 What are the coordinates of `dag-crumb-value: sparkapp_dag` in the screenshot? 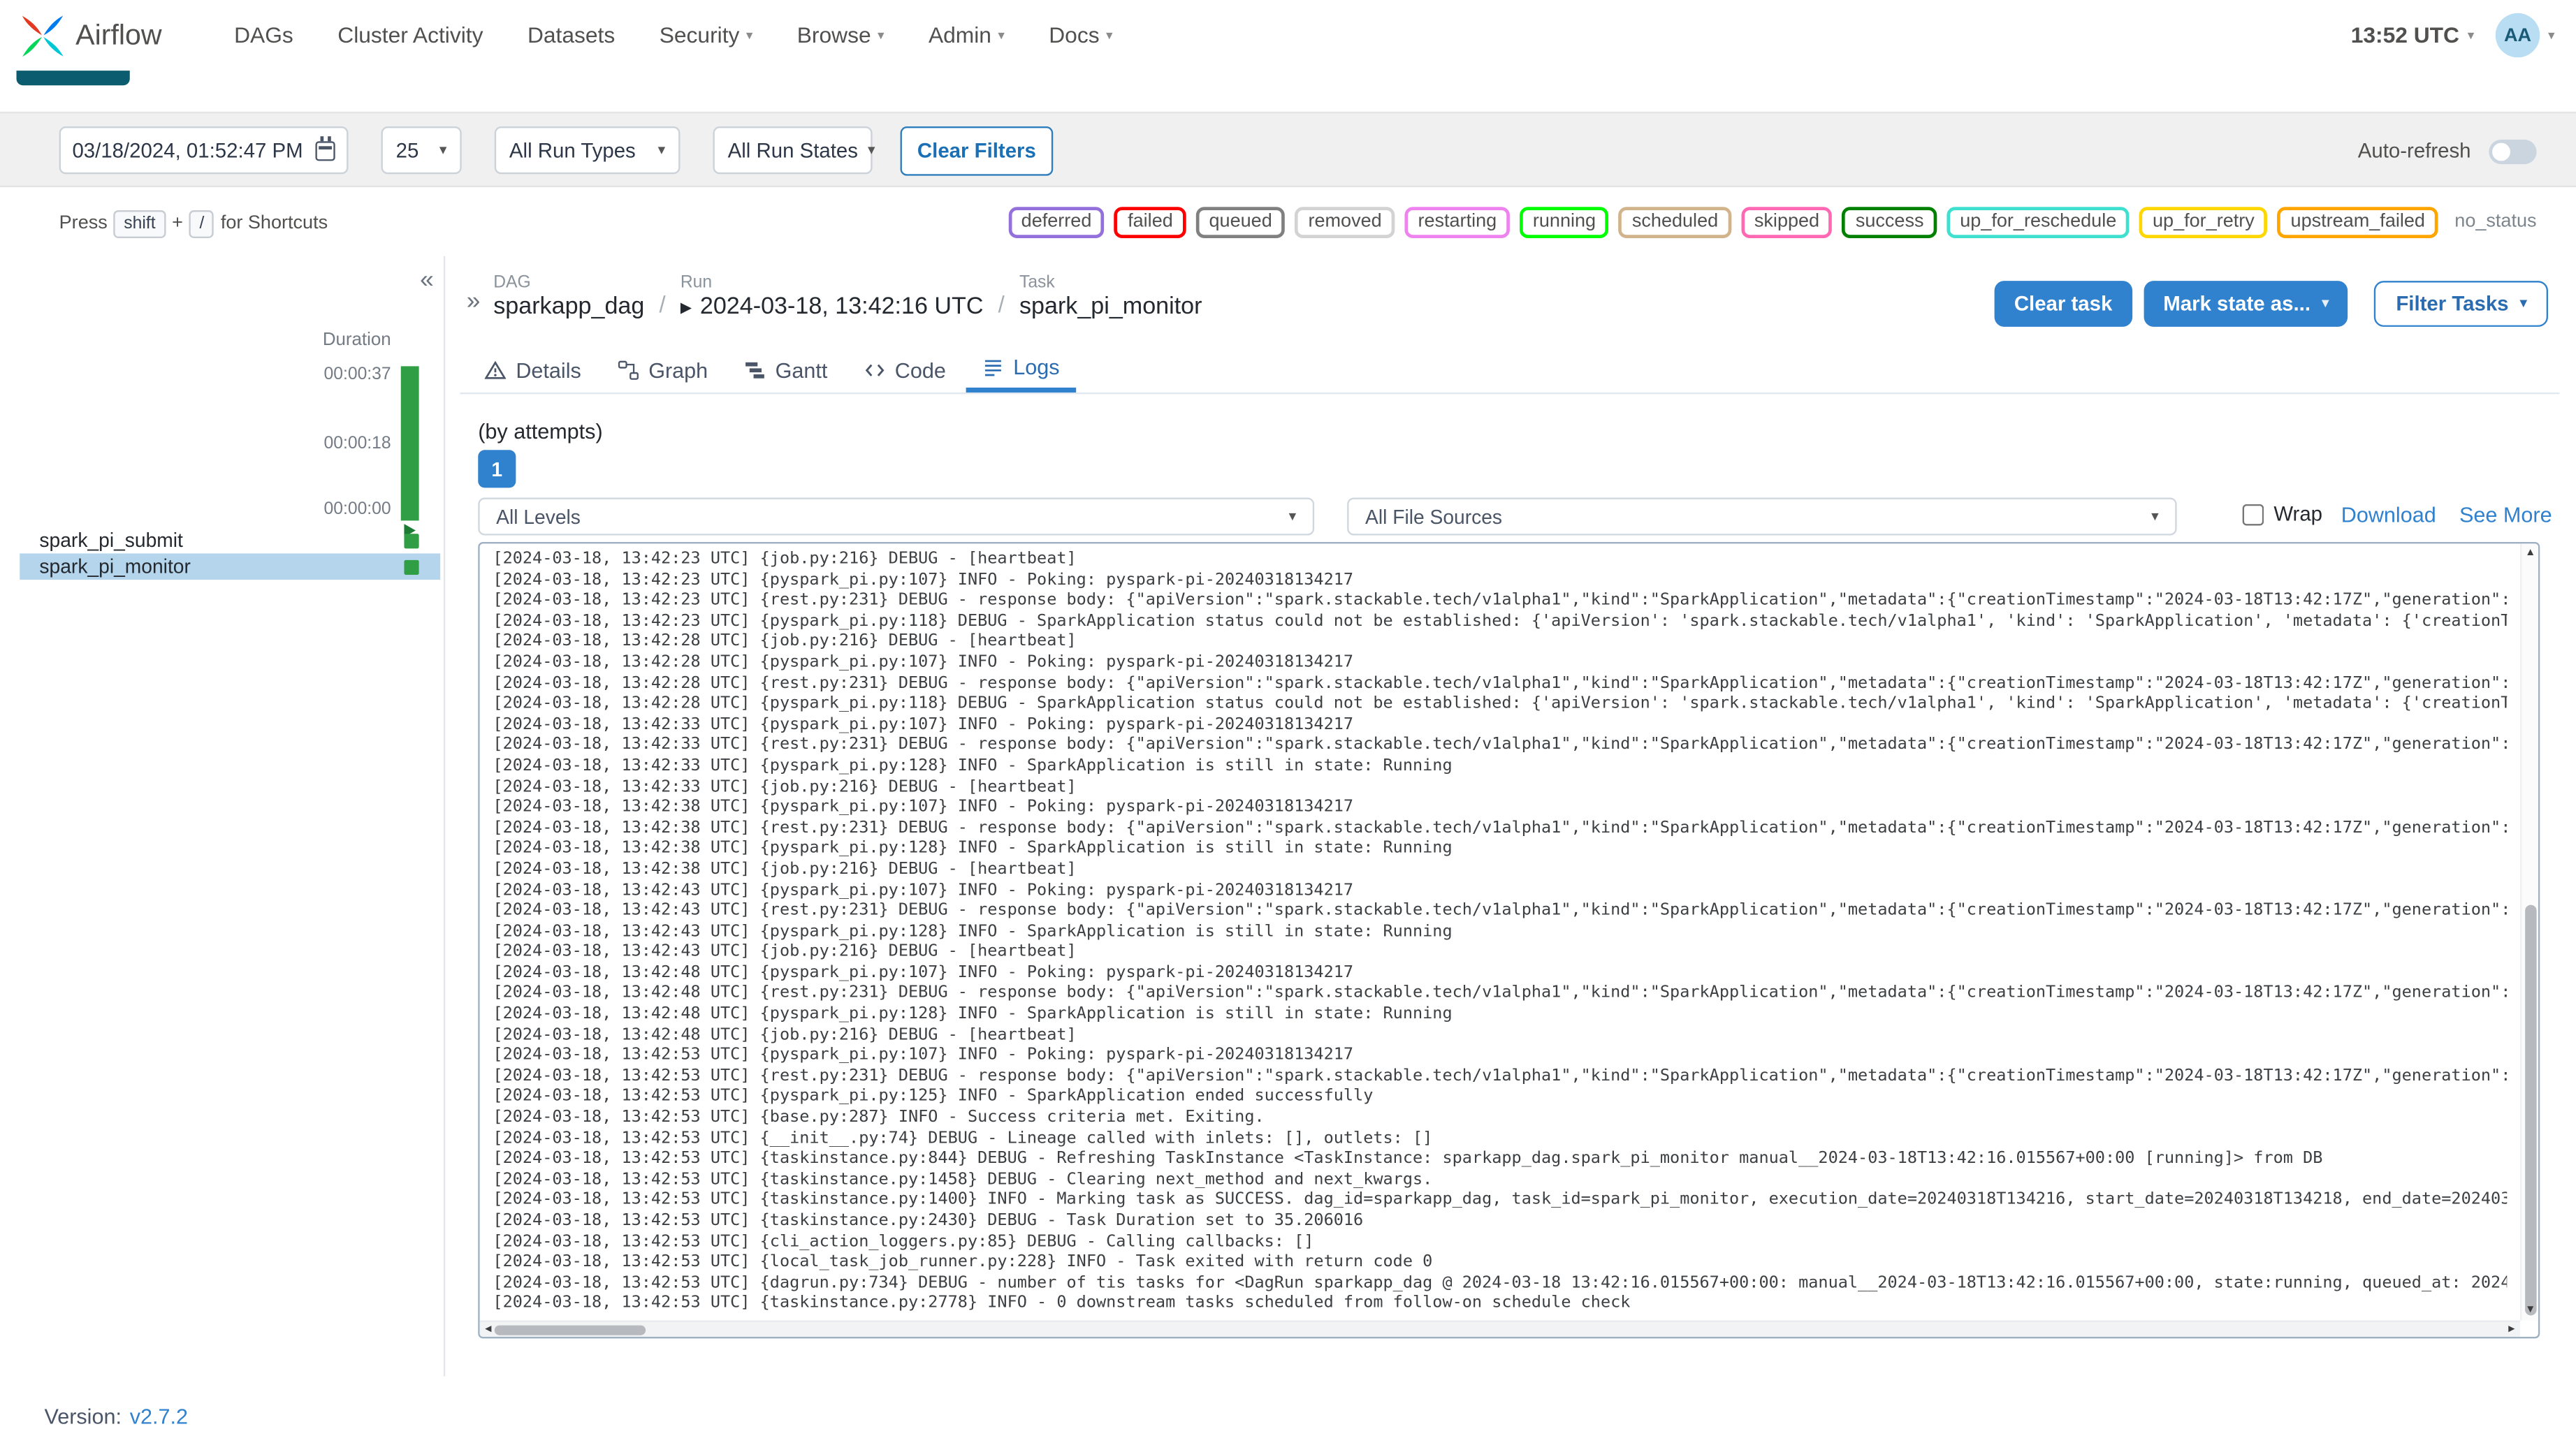 It's located at (568, 307).